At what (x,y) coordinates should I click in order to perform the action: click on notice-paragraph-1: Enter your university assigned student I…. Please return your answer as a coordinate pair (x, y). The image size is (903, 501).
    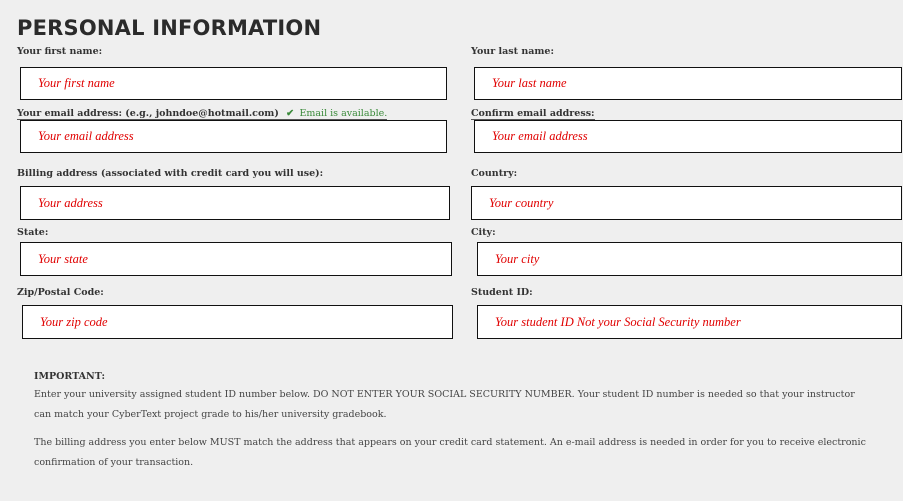
    Looking at the image, I should click on (444, 404).